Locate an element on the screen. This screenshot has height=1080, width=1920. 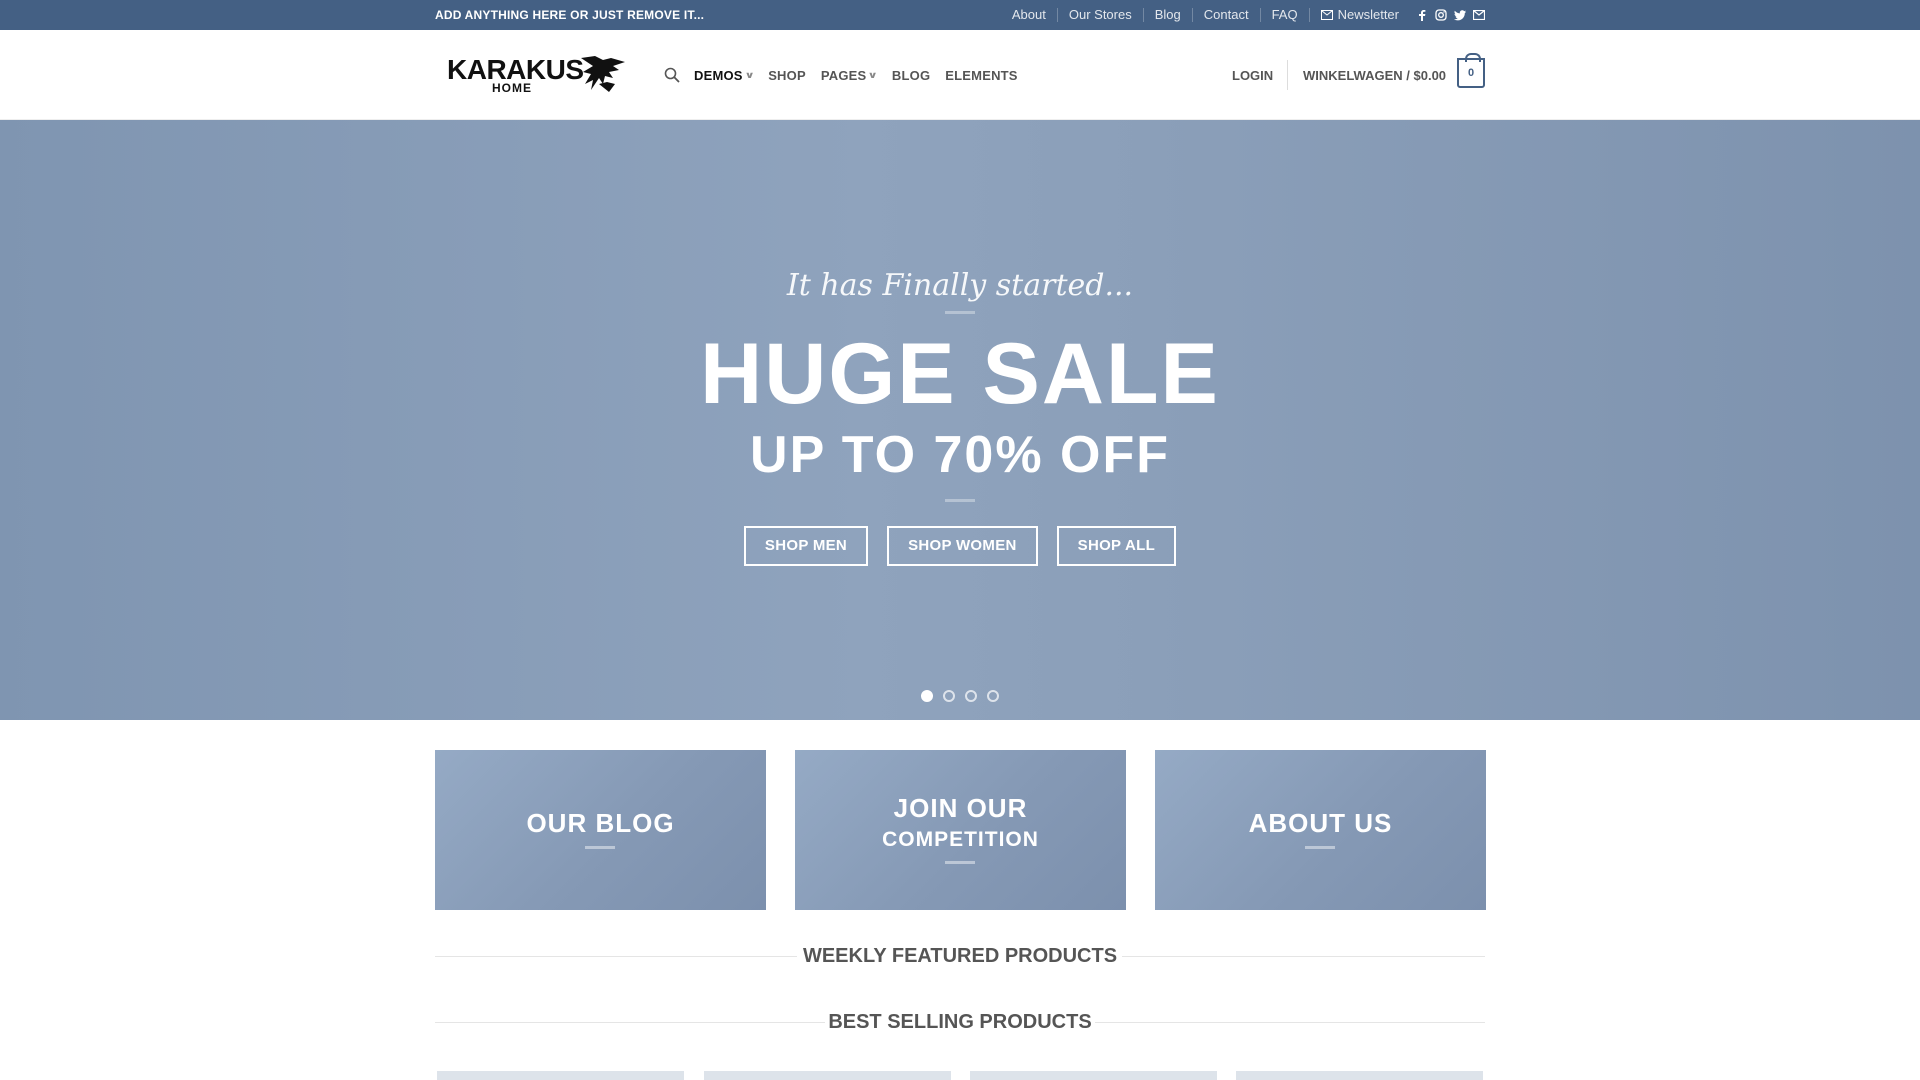
nav-demos-label: DEMOS is located at coordinates (718, 75).